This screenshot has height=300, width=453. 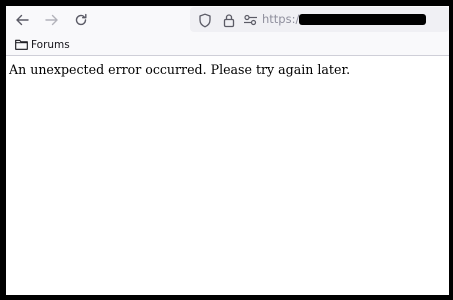 What do you see at coordinates (205, 20) in the screenshot?
I see `shield-icon` at bounding box center [205, 20].